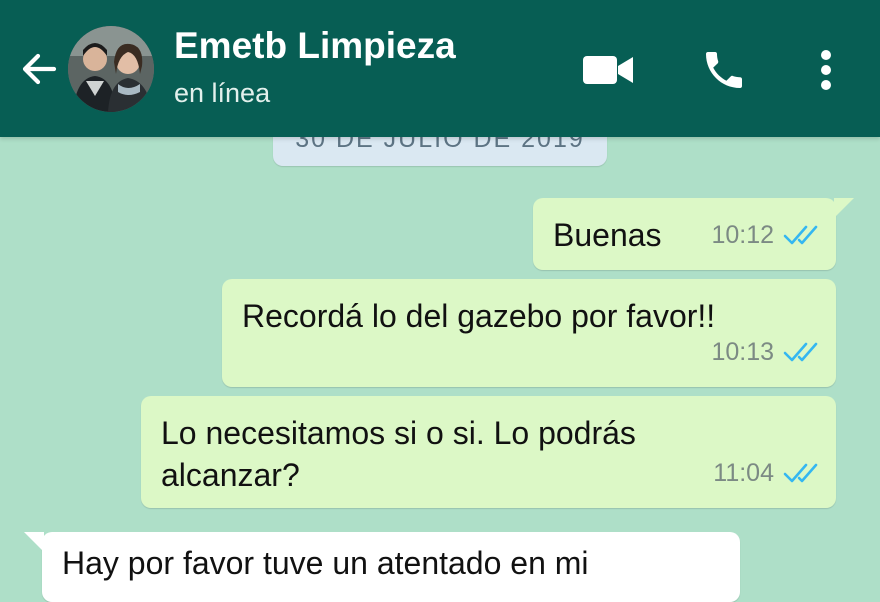 This screenshot has width=880, height=602. I want to click on message-time: 10:13, so click(742, 352).